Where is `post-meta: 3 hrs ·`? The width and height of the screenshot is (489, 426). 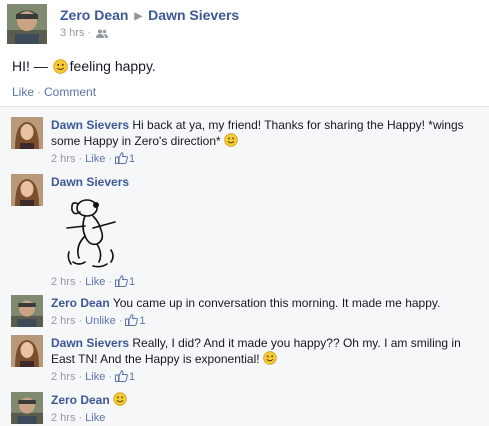
post-meta: 3 hrs · is located at coordinates (84, 33).